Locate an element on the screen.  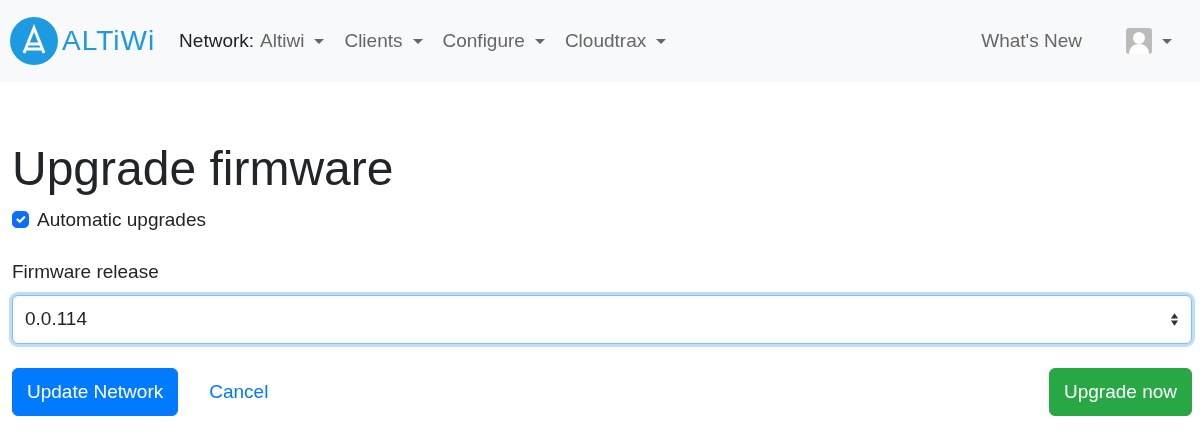
whats-new-link: What's New is located at coordinates (1031, 41).